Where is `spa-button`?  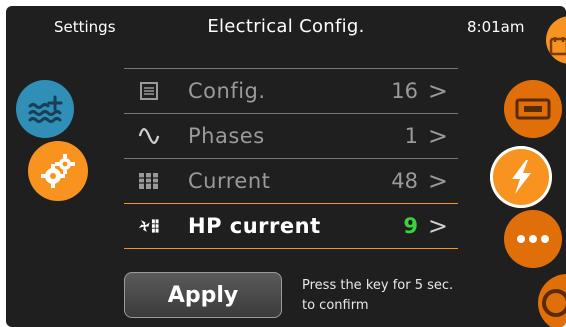
spa-button is located at coordinates (45, 109).